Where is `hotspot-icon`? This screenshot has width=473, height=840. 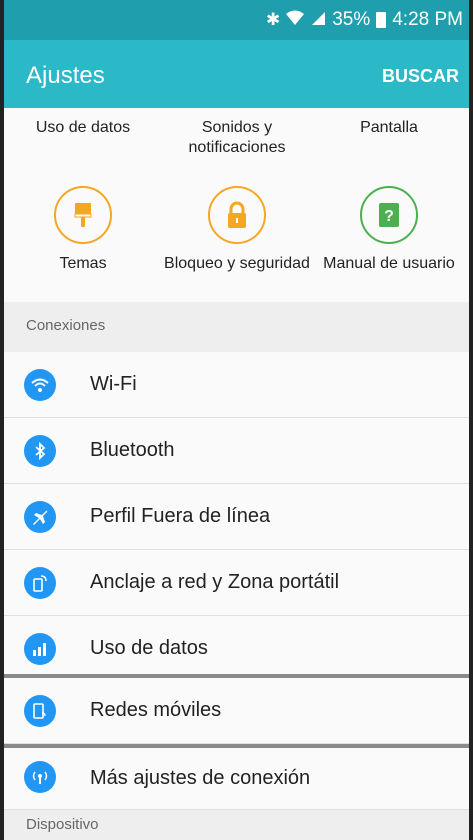
hotspot-icon is located at coordinates (40, 583).